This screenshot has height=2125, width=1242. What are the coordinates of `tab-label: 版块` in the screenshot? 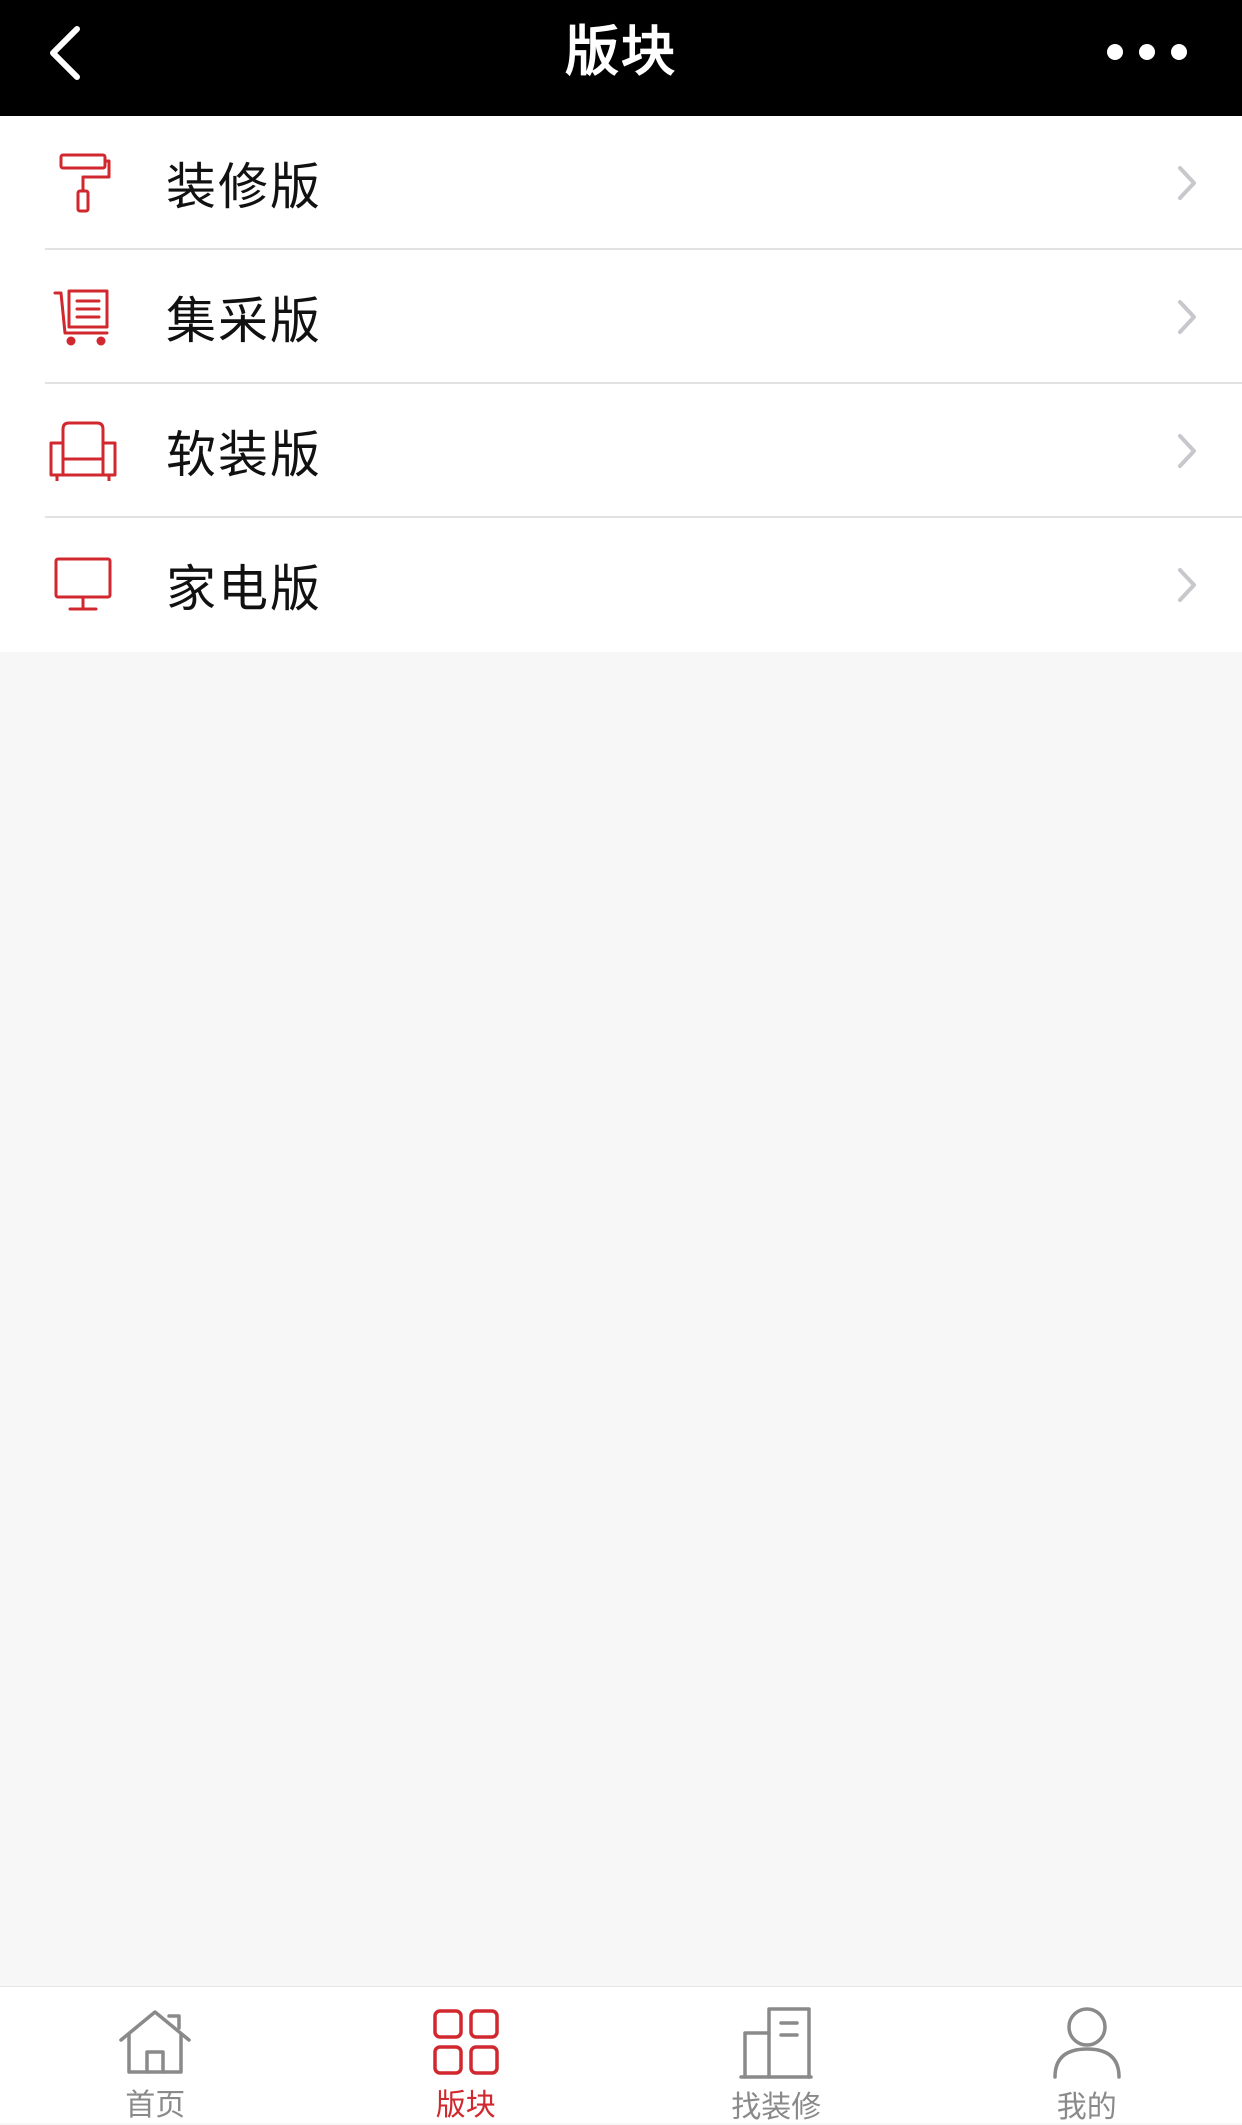 It's located at (466, 2106).